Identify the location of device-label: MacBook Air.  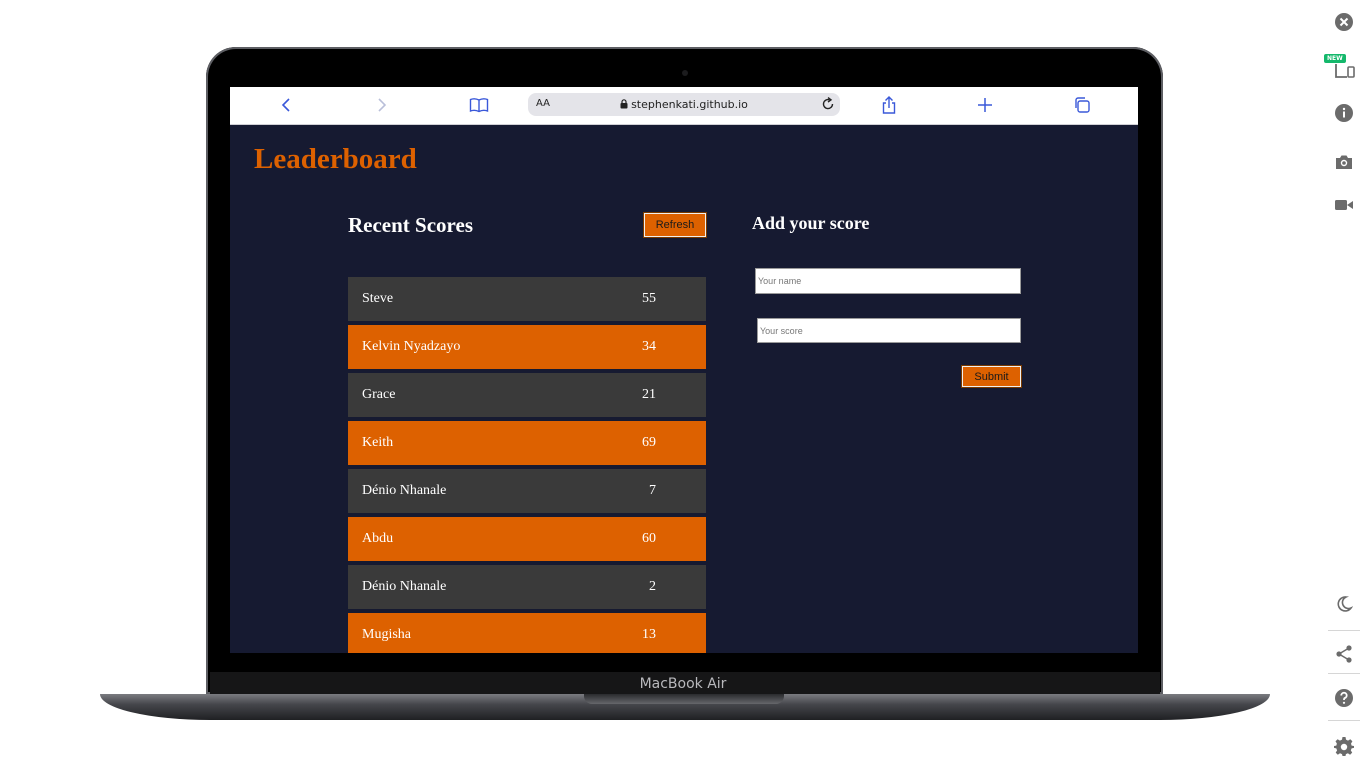
(683, 684).